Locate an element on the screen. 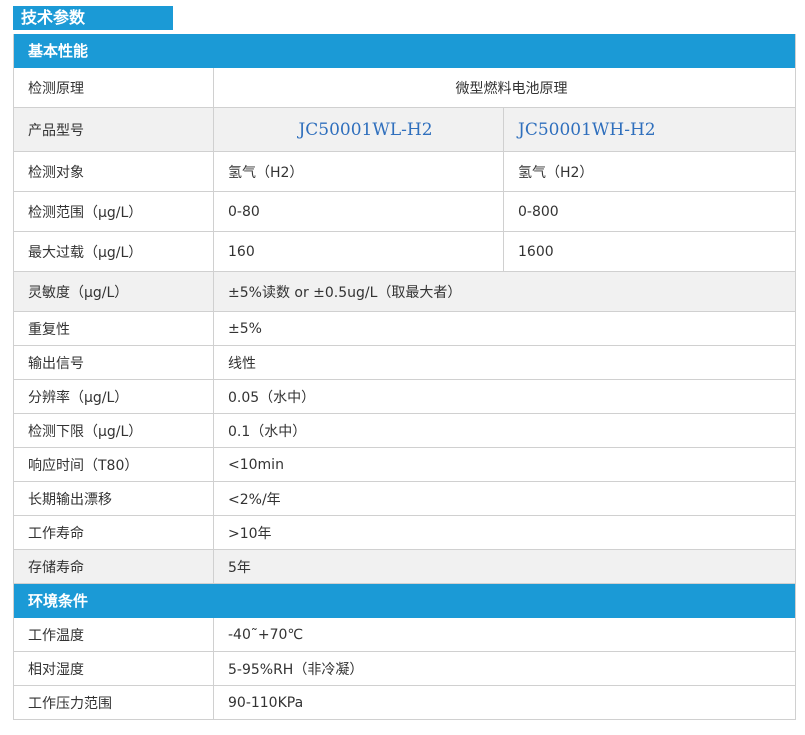 The image size is (805, 735). table-row: 工作温度 -40˜+70℃ is located at coordinates (404, 635).